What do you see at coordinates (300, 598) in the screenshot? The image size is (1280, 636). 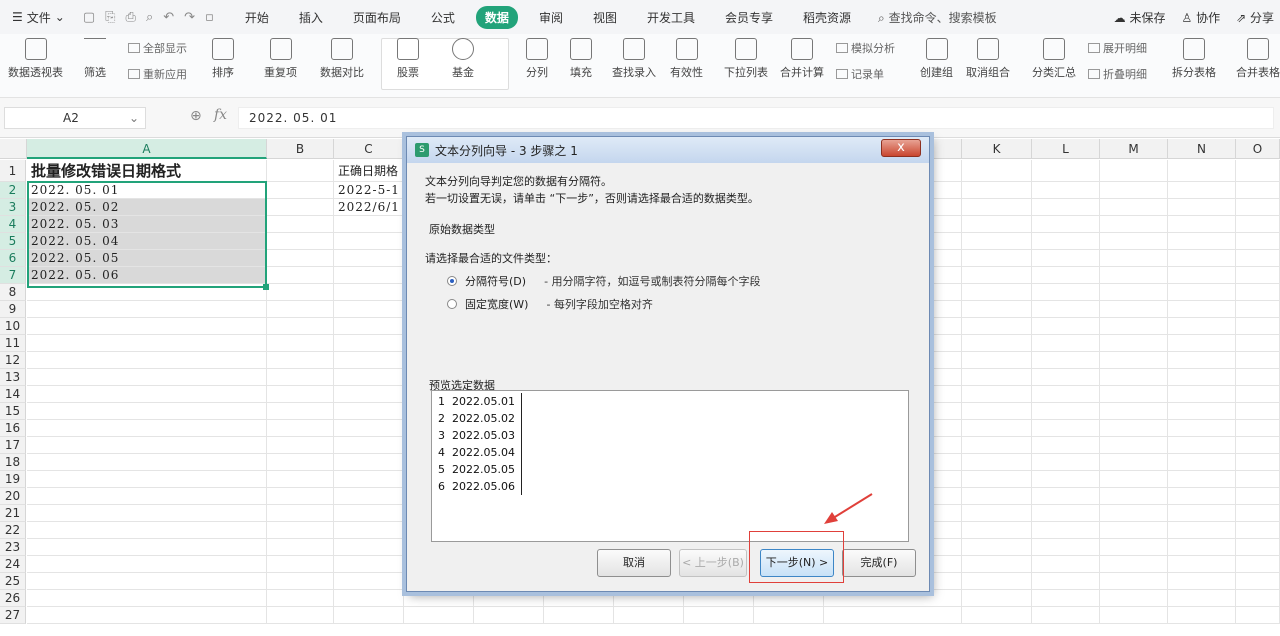 I see `cell-b26` at bounding box center [300, 598].